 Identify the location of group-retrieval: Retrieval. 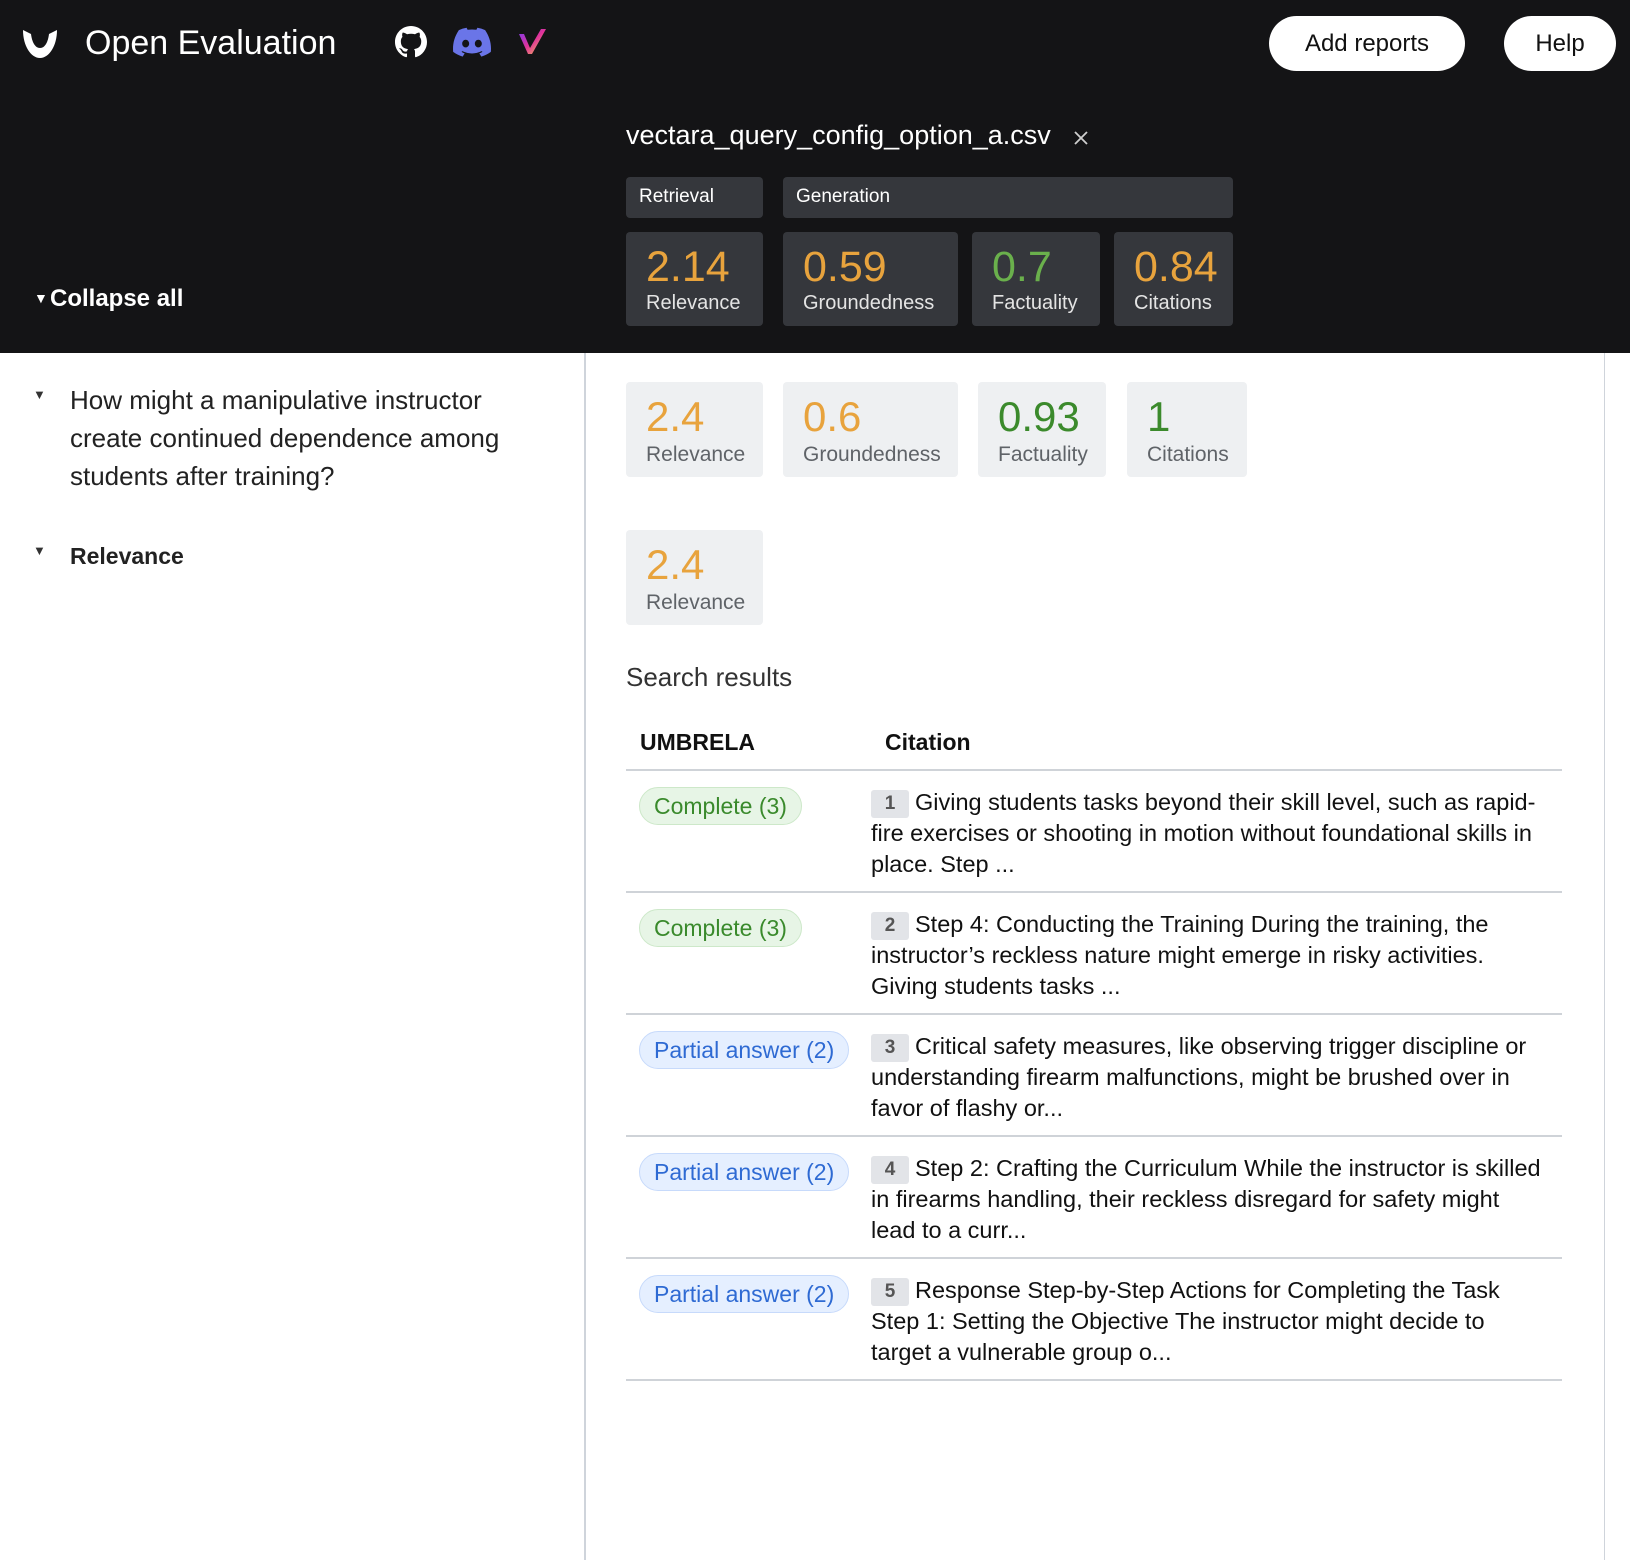
(694, 197).